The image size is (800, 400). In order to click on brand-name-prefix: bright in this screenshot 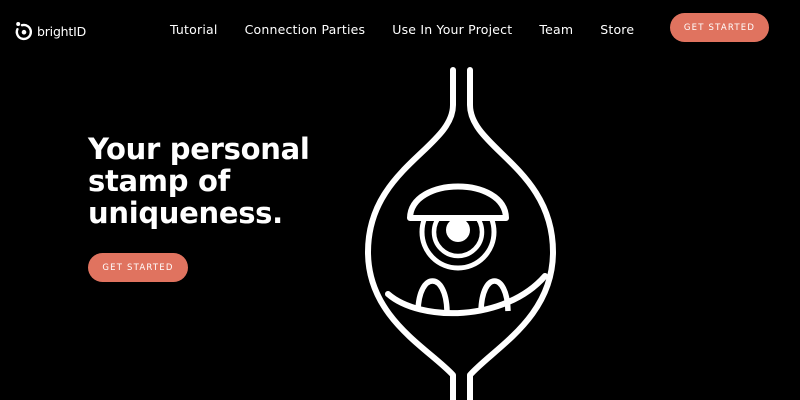, I will do `click(55, 31)`.